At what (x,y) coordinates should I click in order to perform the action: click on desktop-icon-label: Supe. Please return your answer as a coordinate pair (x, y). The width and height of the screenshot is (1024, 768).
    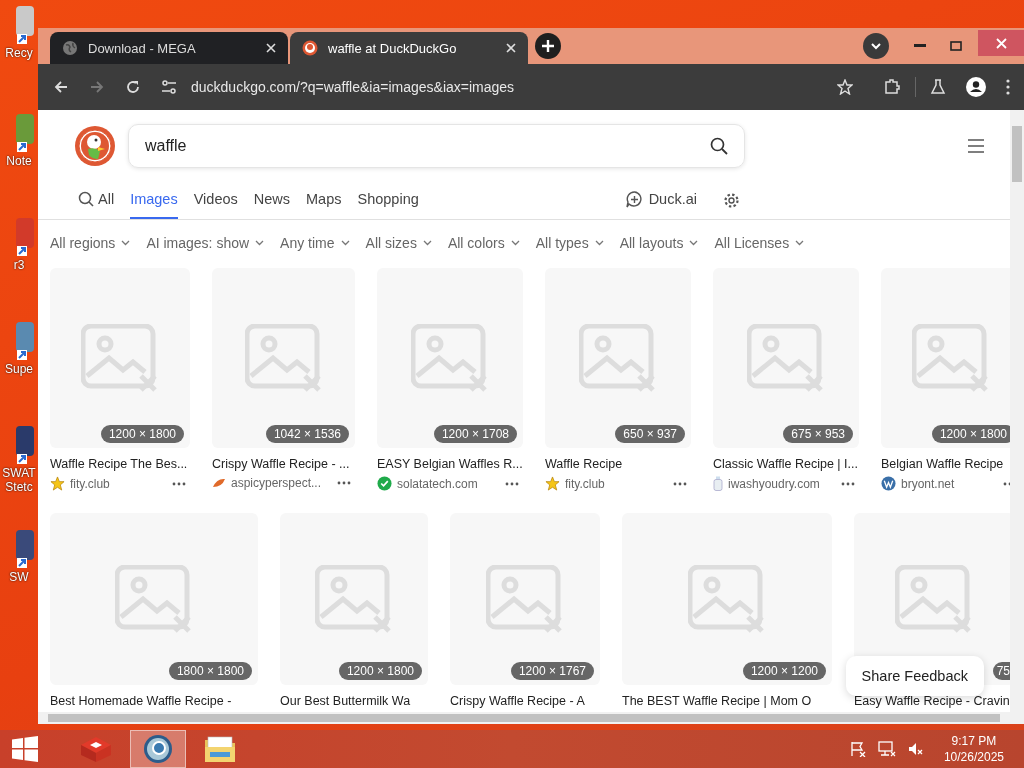
    Looking at the image, I should click on (19, 369).